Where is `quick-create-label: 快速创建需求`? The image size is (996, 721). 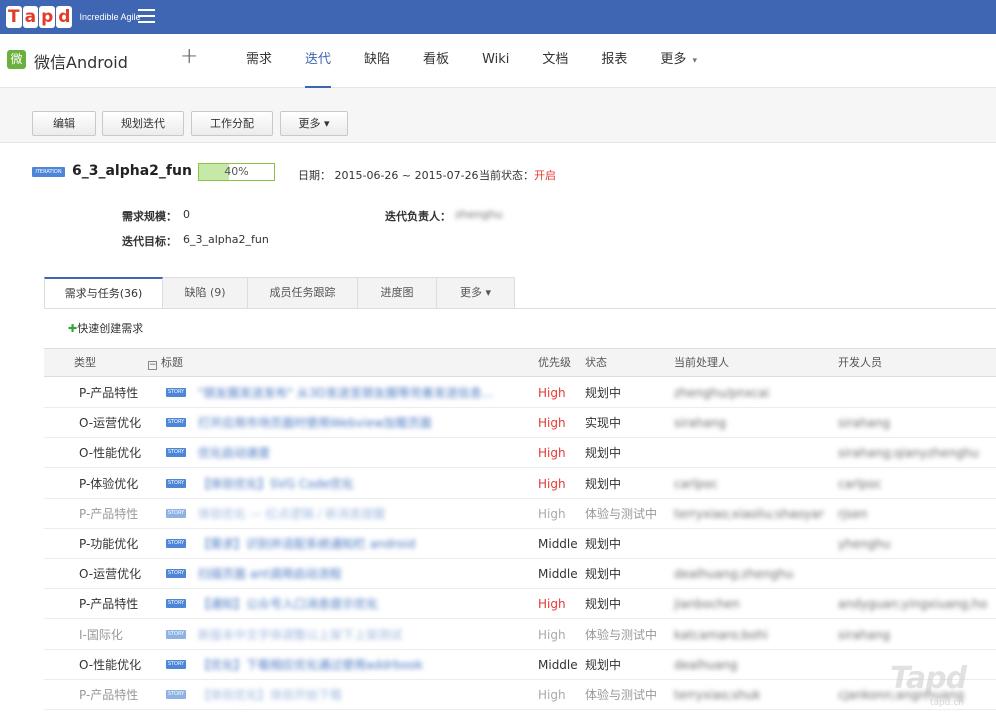 quick-create-label: 快速创建需求 is located at coordinates (110, 328).